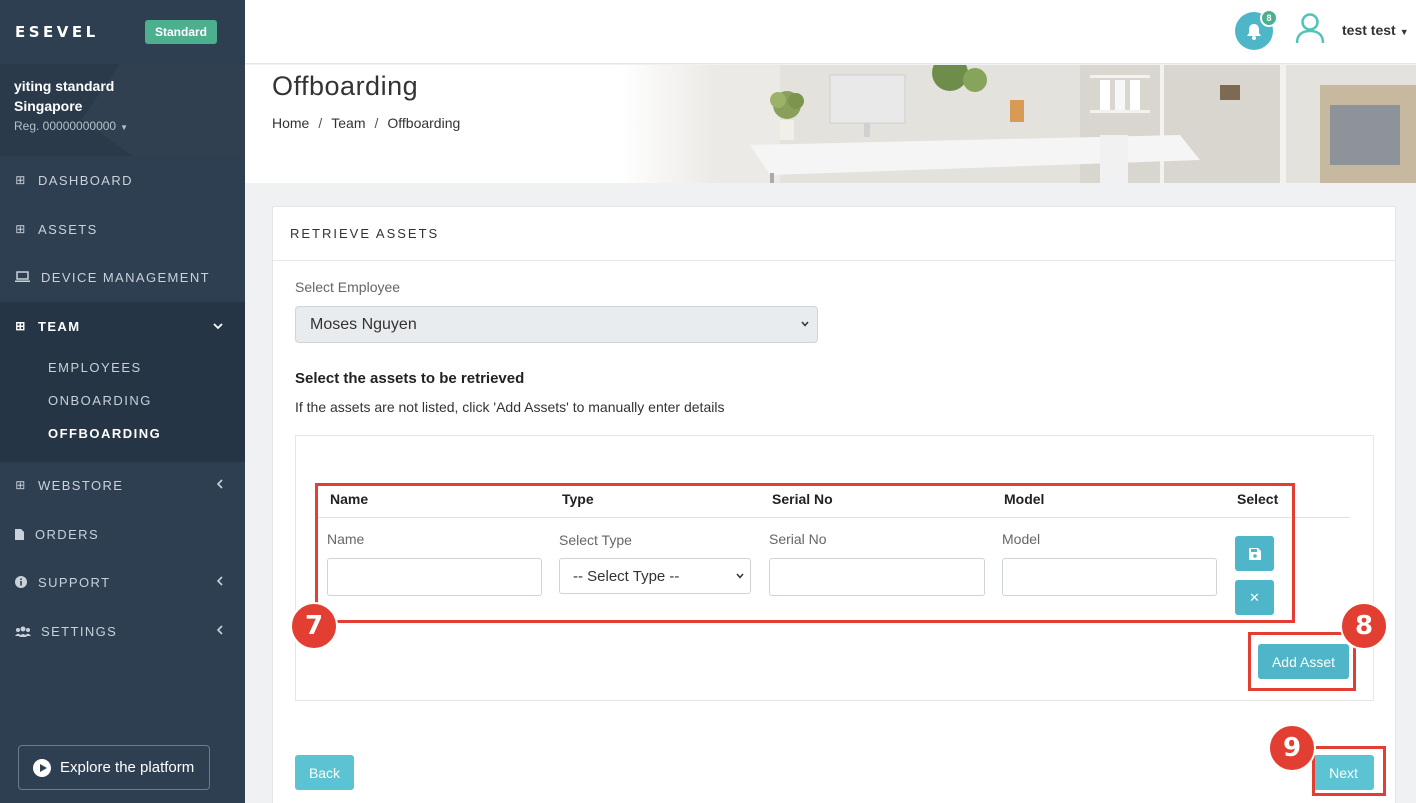 The width and height of the screenshot is (1416, 803). I want to click on sidebar-item-label: DEVICE MANAGEMENT, so click(125, 277).